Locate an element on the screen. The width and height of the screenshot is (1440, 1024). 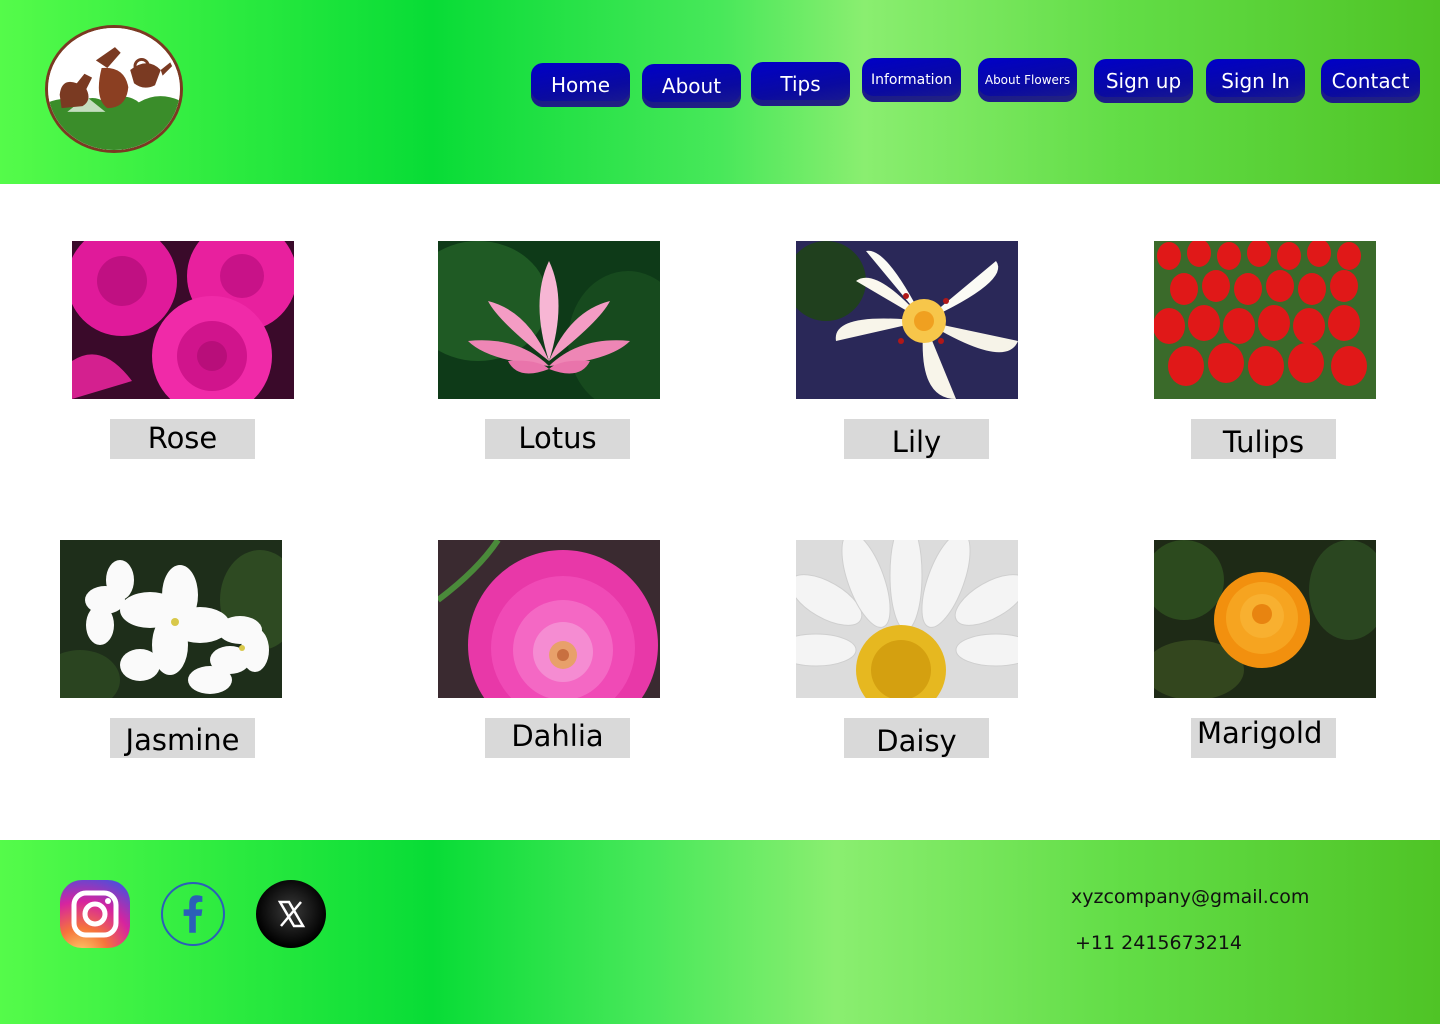
lotus-image is located at coordinates (549, 320).